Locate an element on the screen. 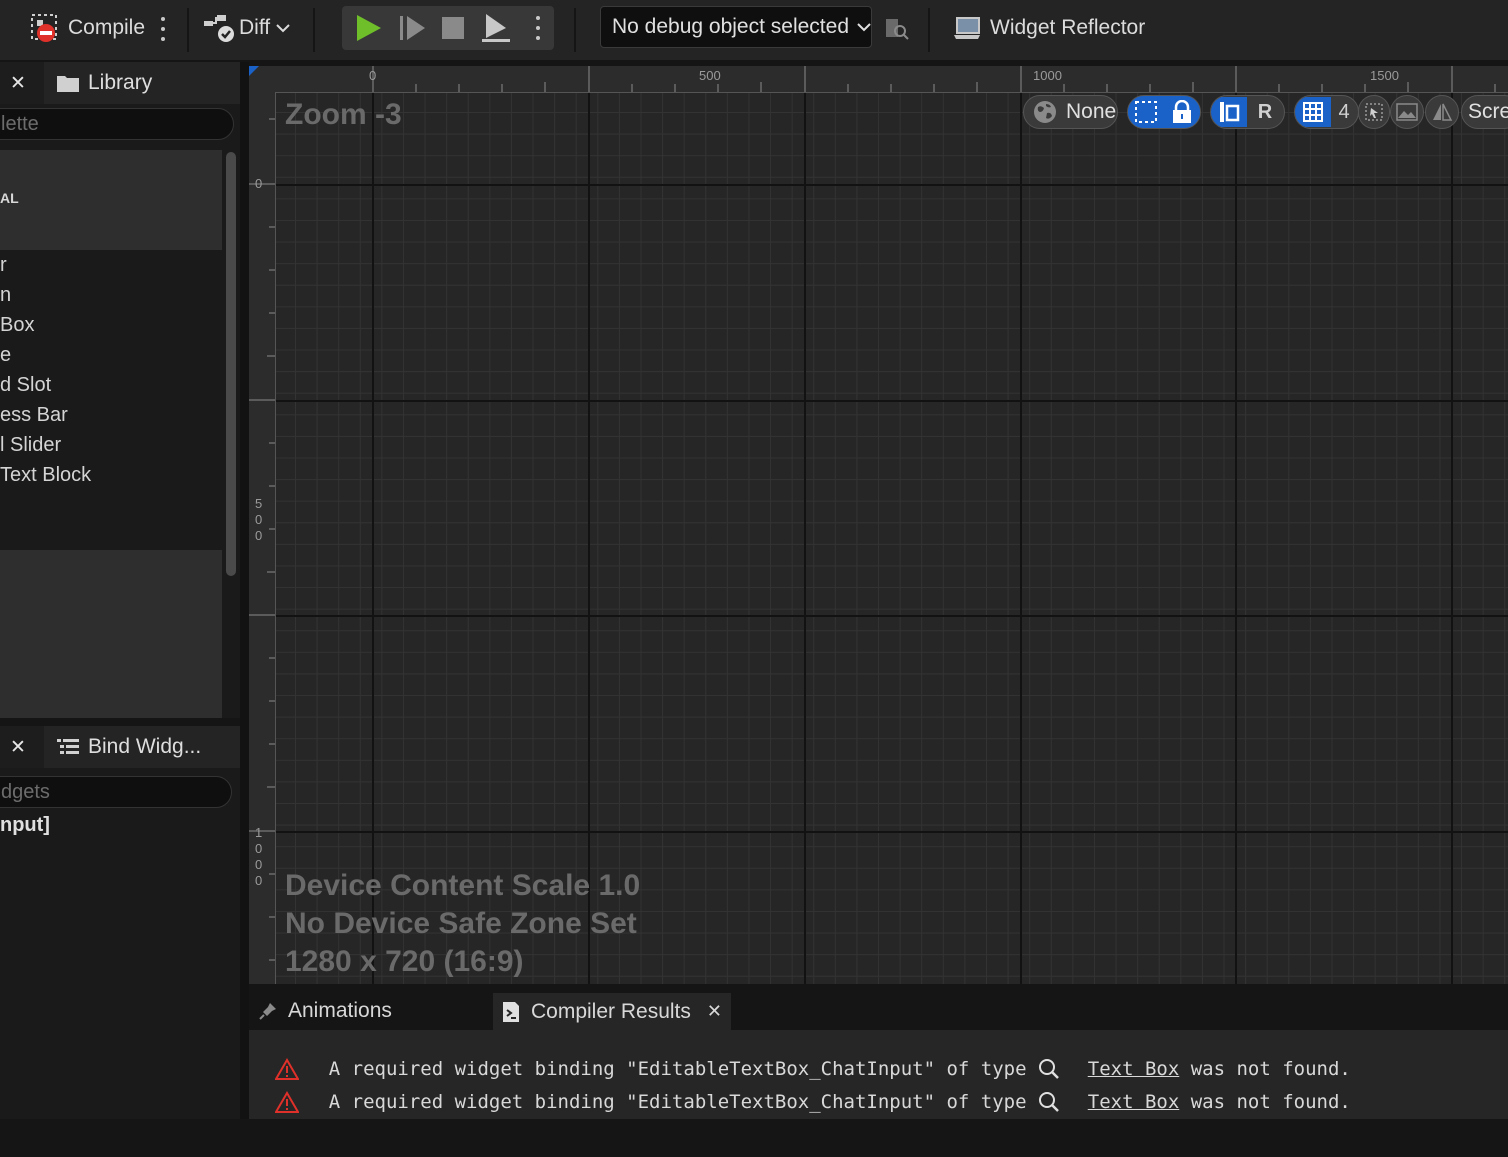  compile-button: Compile is located at coordinates (87, 28).